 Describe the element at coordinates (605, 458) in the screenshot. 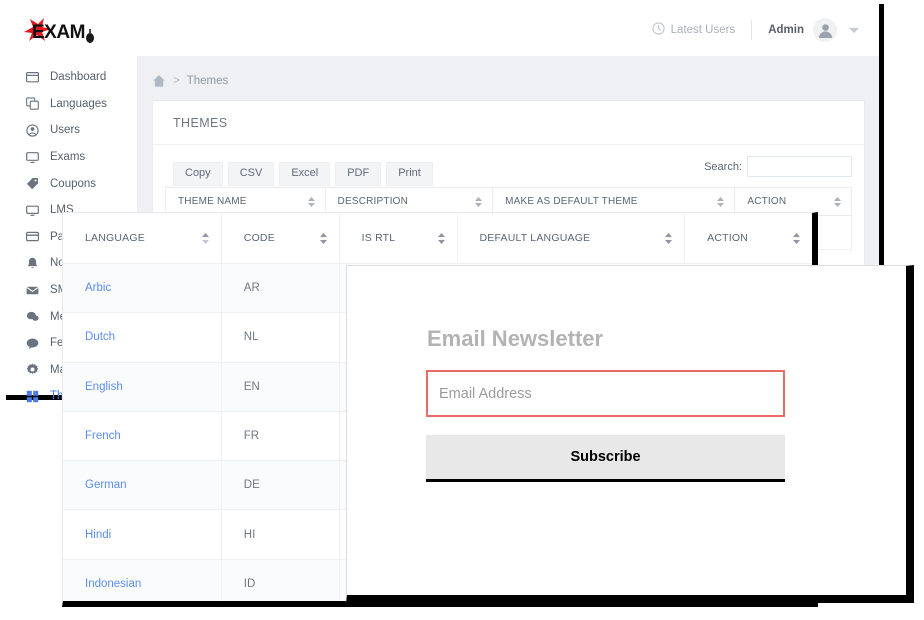

I see `subscribe-button: Subscribe` at that location.